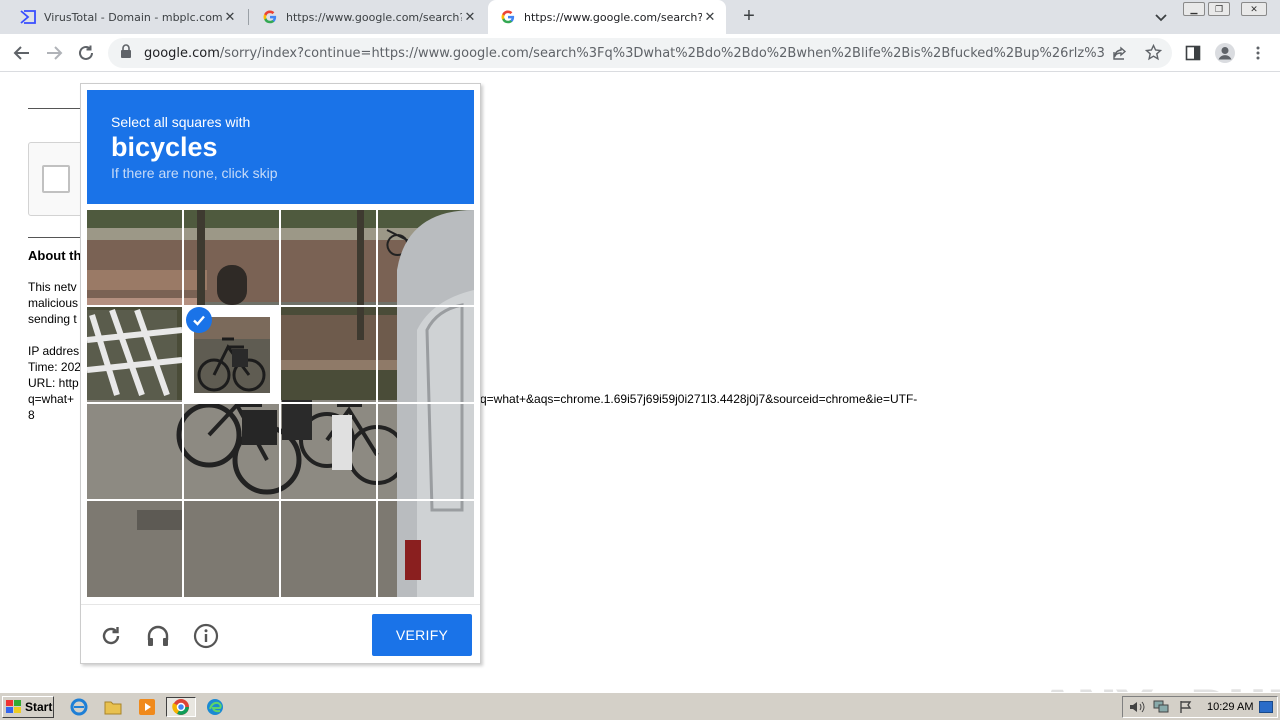 The width and height of the screenshot is (1280, 720). Describe the element at coordinates (54, 367) in the screenshot. I see `time-line: Time: 202` at that location.